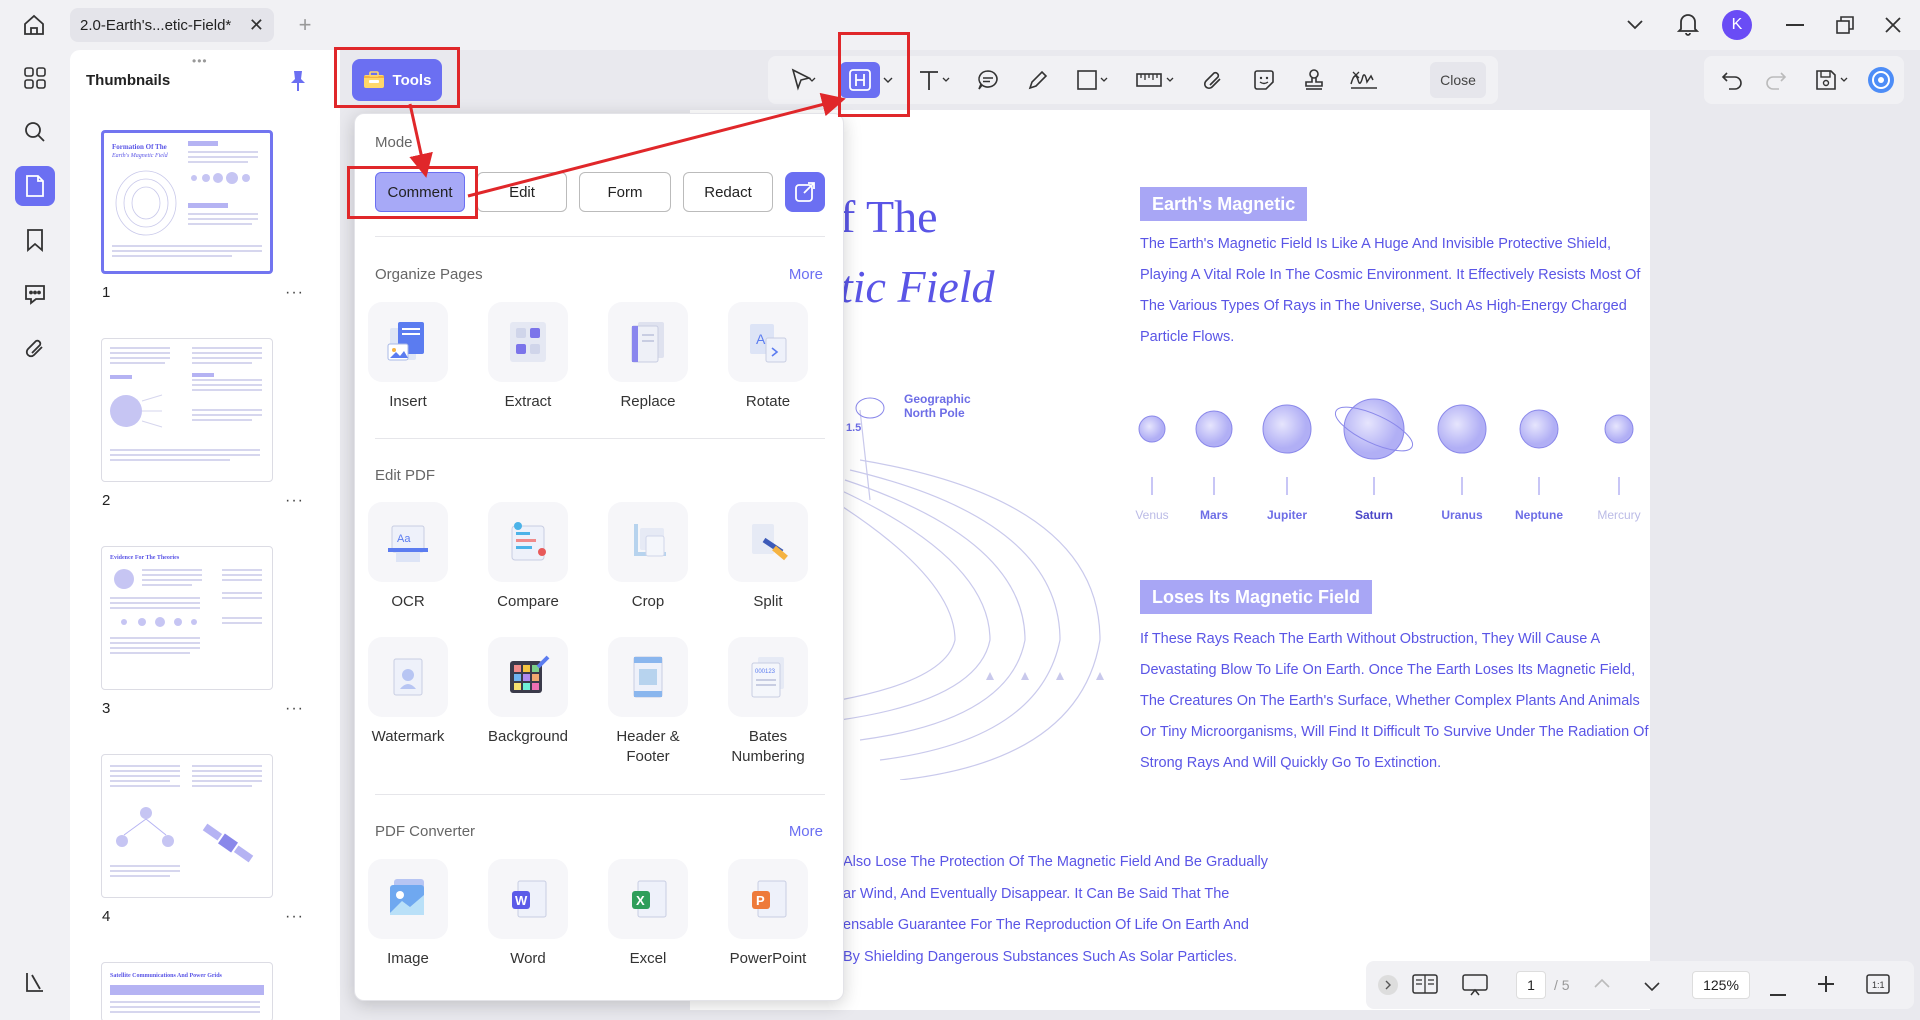 The width and height of the screenshot is (1920, 1020). What do you see at coordinates (728, 192) in the screenshot?
I see `mode-redact-button: Redact` at bounding box center [728, 192].